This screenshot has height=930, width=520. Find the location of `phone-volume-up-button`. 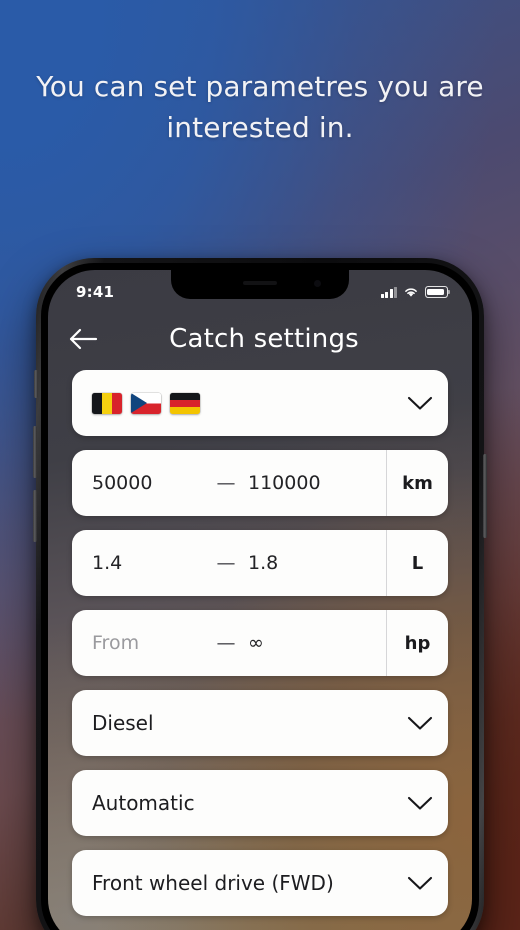

phone-volume-up-button is located at coordinates (35, 452).